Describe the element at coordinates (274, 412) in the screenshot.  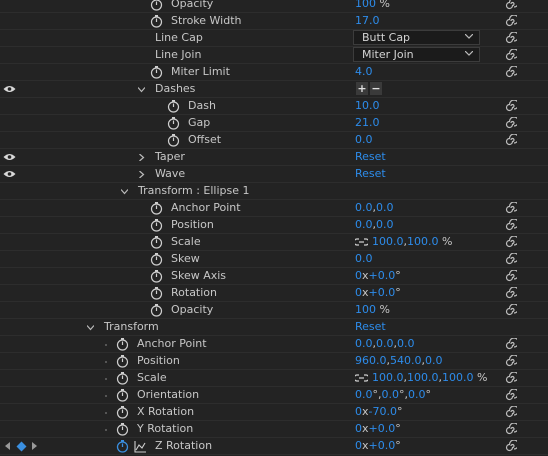
I see `property-row-x-rotation: X Rotation 0x-70.0°` at that location.